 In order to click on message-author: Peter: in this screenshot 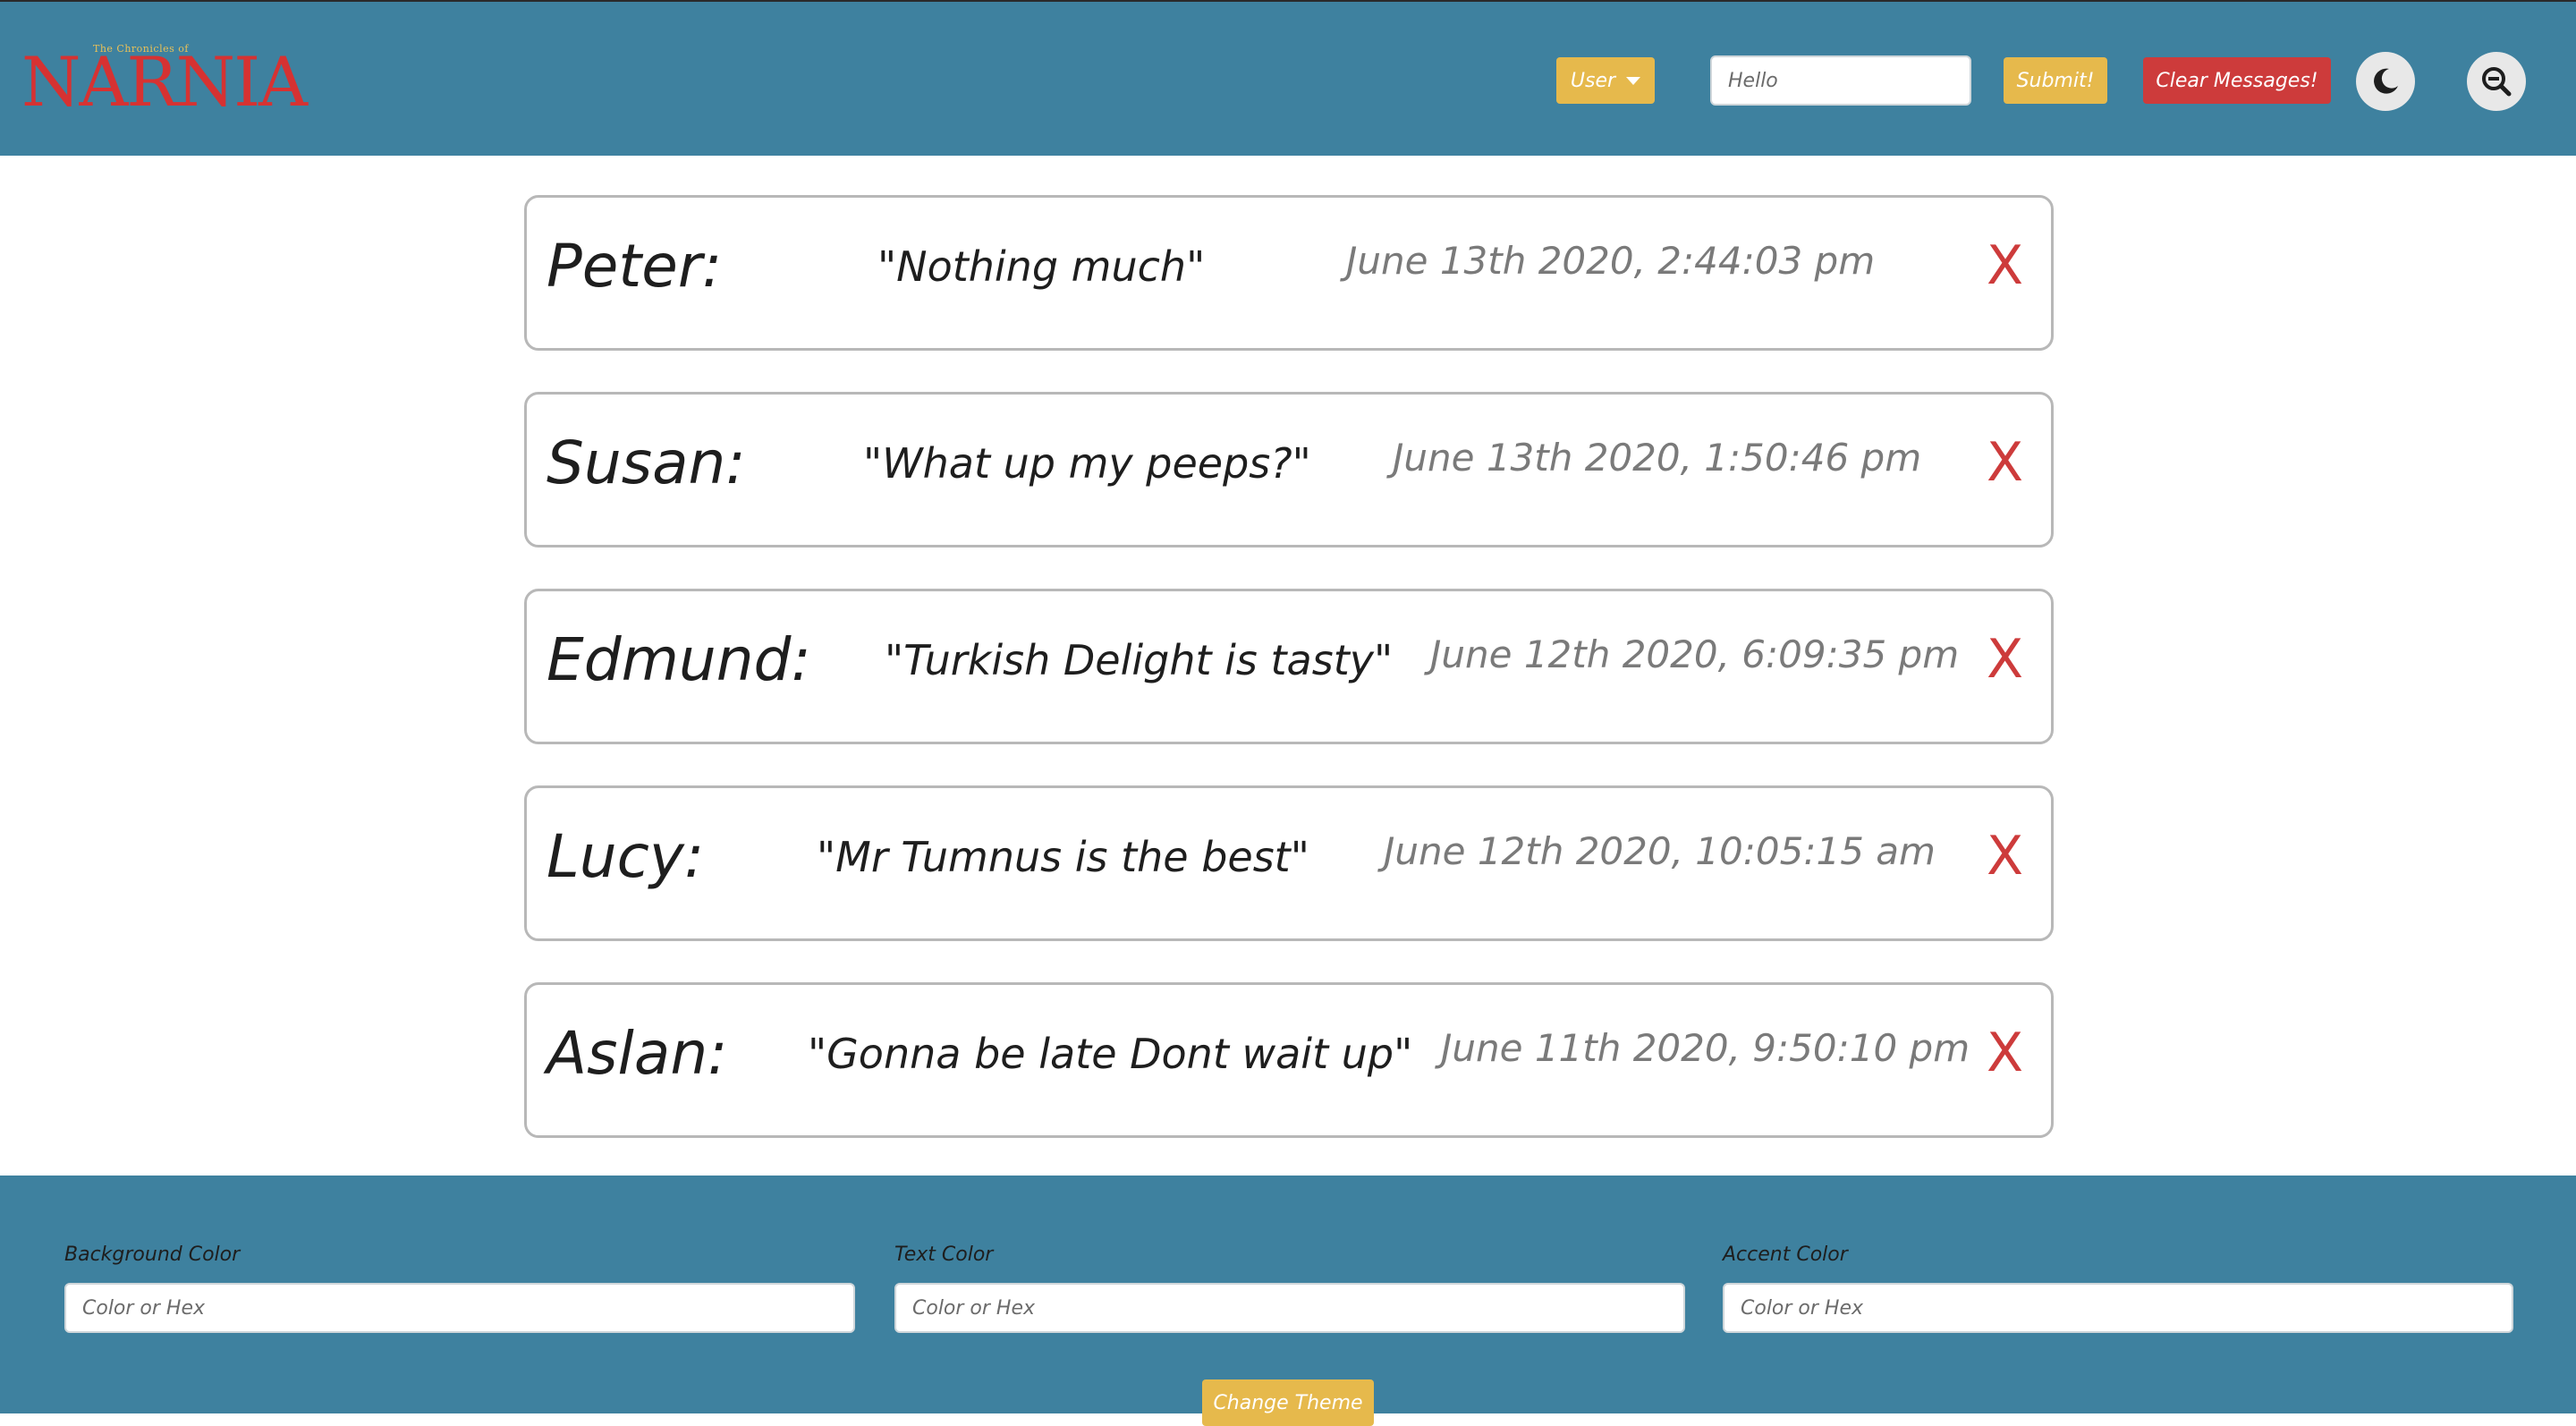, I will do `click(635, 267)`.